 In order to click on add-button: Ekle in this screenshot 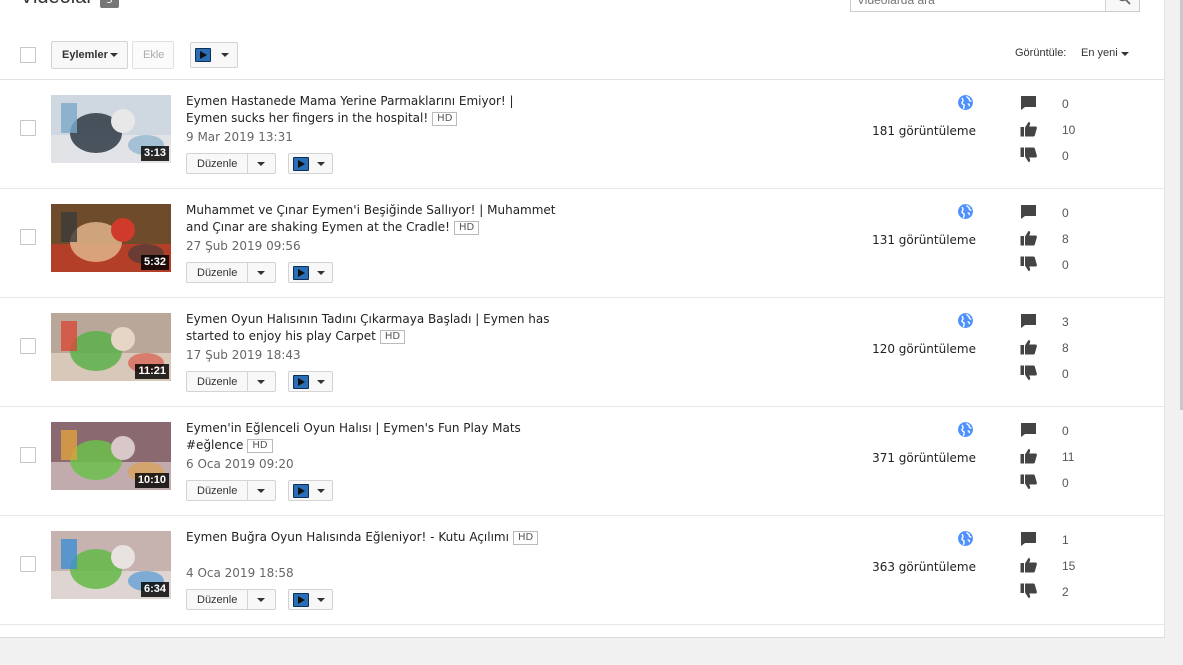, I will do `click(153, 55)`.